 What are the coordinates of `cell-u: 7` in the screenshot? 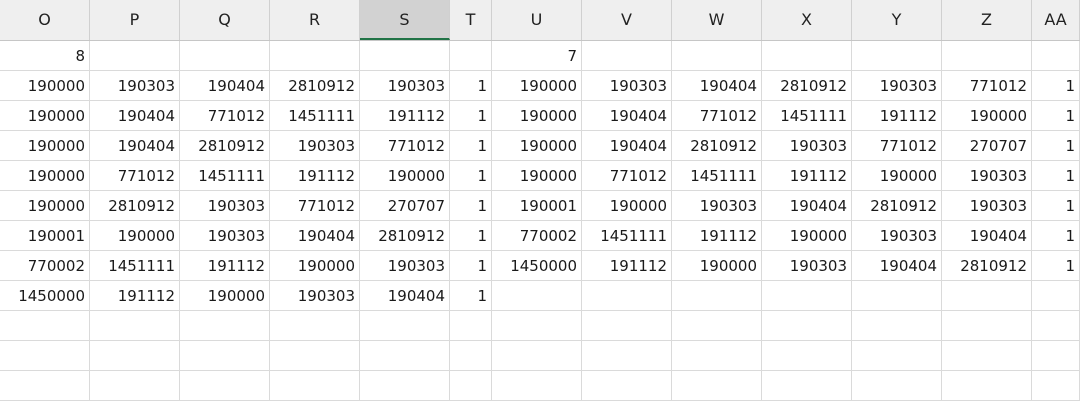 It's located at (537, 56).